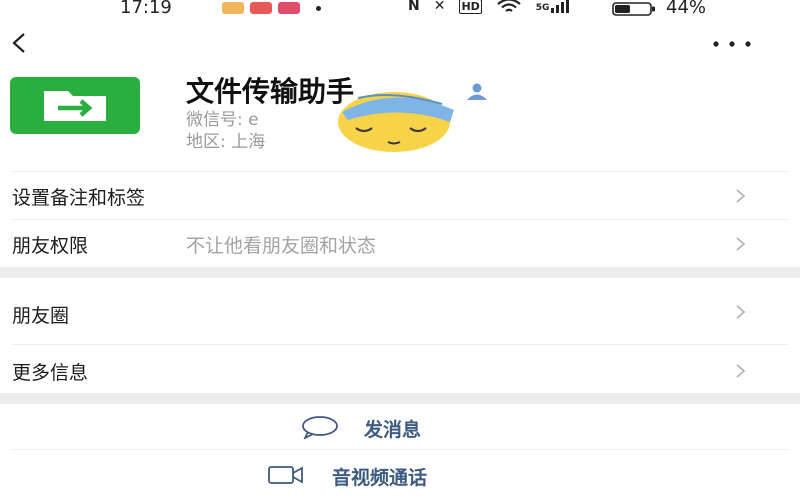 The height and width of the screenshot is (500, 800). I want to click on friend-permissions-row: 朋友权限 不让他看朋友圈和状态, so click(400, 243).